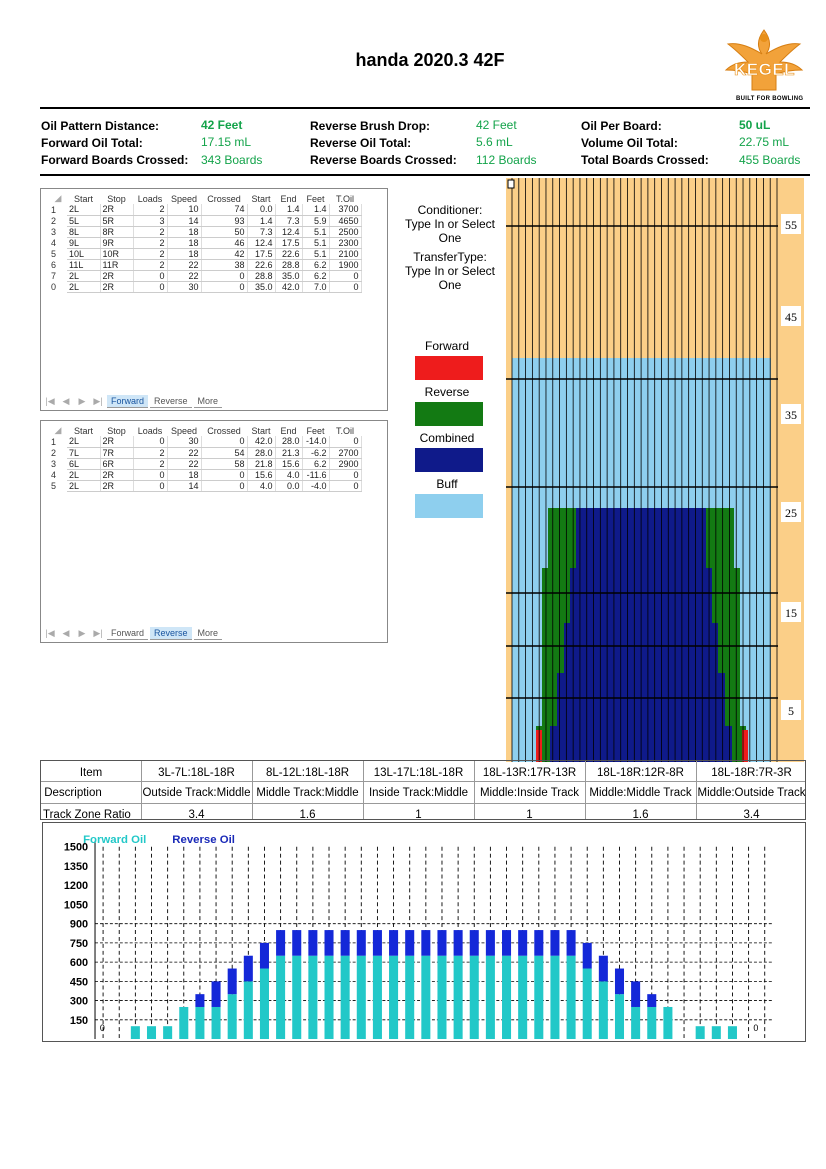  Describe the element at coordinates (450, 231) in the screenshot. I see `conditioner-select: Type In or Select One` at that location.